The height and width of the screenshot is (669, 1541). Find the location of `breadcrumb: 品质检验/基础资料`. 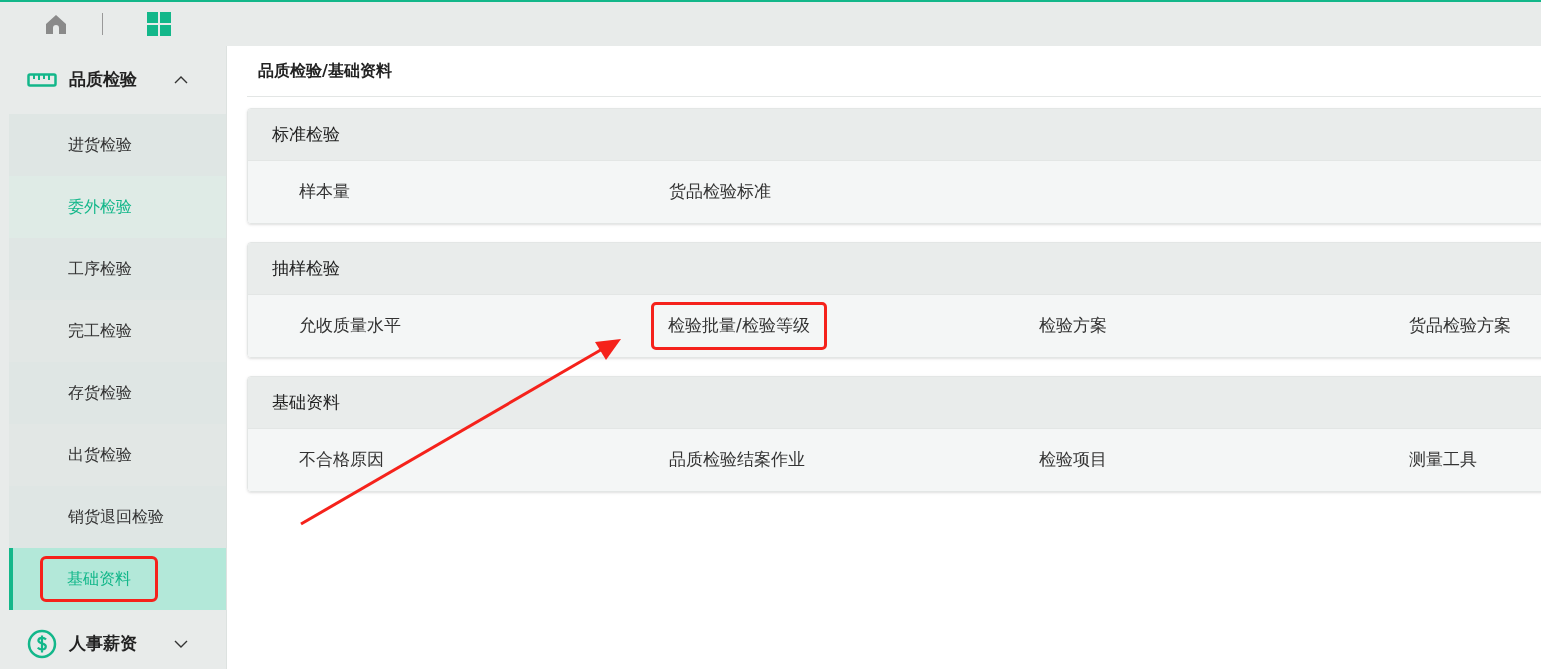

breadcrumb: 品质检验/基础资料 is located at coordinates (894, 71).